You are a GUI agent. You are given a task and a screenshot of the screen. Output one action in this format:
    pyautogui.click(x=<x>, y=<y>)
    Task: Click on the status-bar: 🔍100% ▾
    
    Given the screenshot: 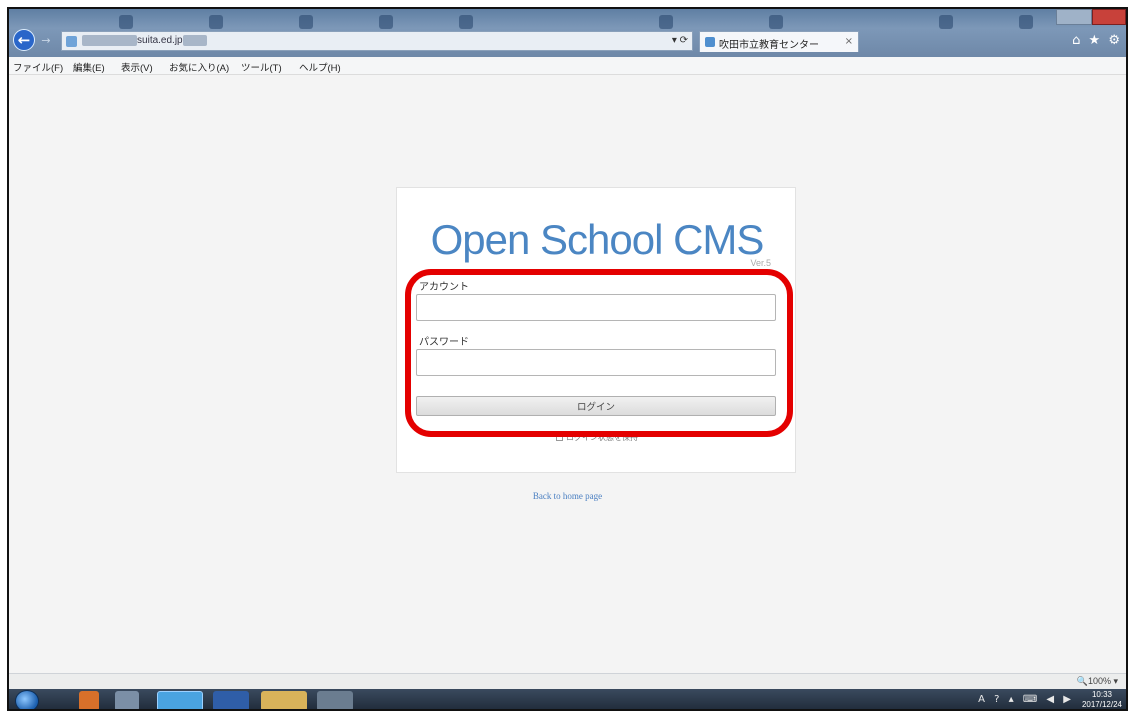 What is the action you would take?
    pyautogui.click(x=567, y=681)
    